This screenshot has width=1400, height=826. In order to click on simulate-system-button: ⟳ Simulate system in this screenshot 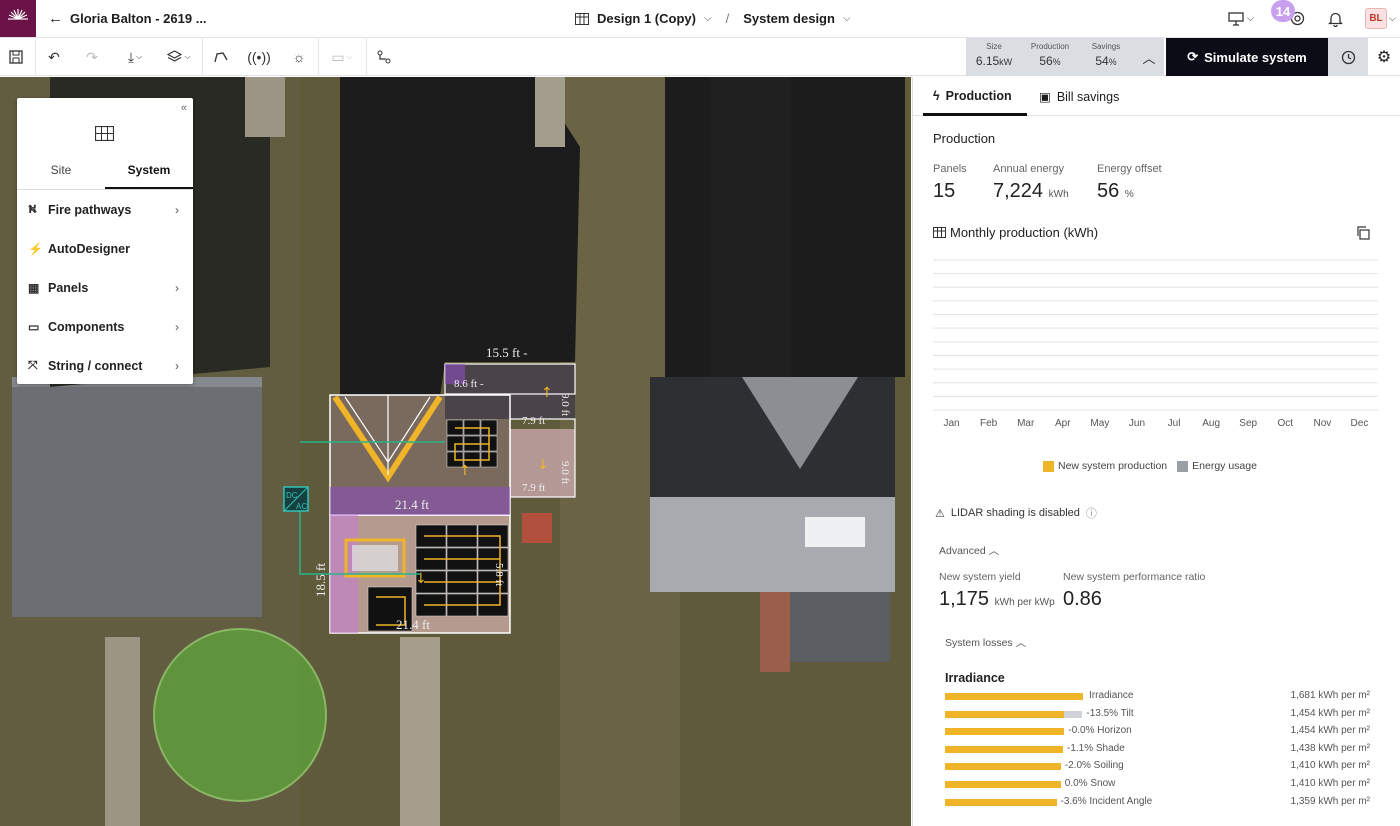, I will do `click(1247, 57)`.